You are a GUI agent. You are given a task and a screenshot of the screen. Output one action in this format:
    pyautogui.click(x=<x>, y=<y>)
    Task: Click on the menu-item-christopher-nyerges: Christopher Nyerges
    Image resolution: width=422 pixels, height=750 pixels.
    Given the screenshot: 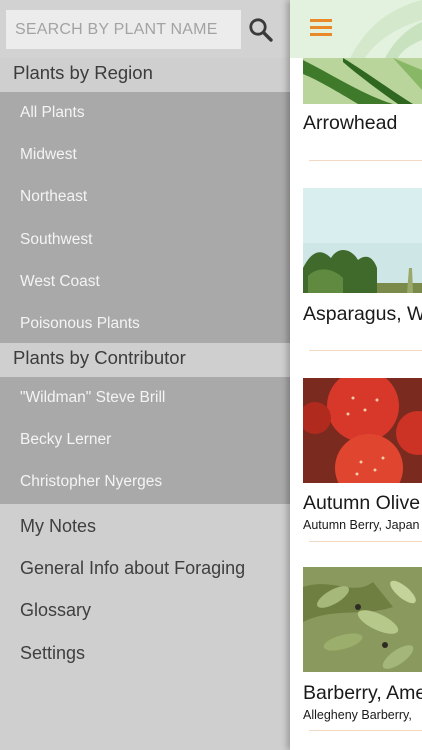 What is the action you would take?
    pyautogui.click(x=145, y=482)
    